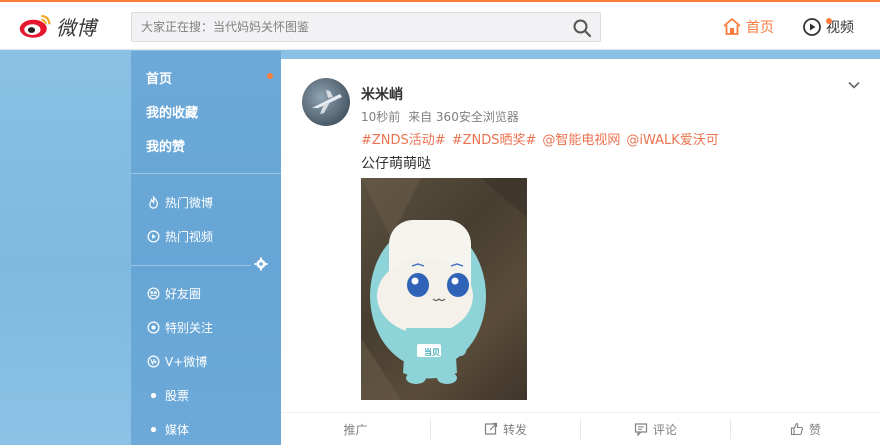 This screenshot has height=445, width=880. I want to click on mention-link: @iWALK爱沃可, so click(672, 140).